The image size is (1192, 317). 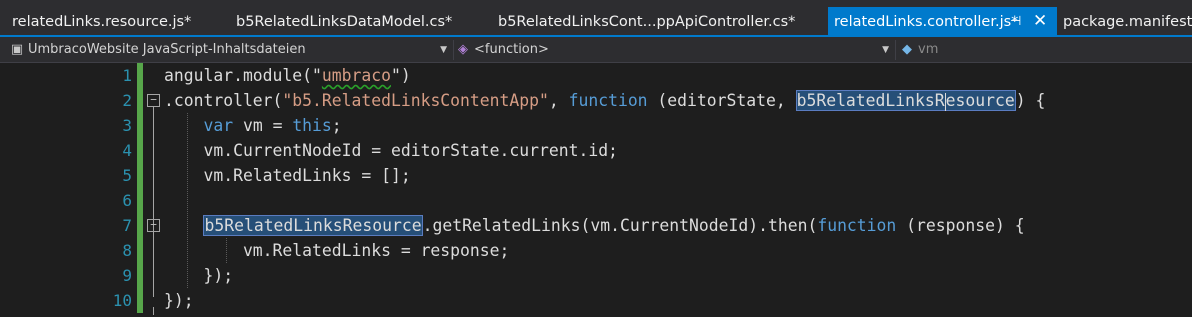 I want to click on code-line: 5 vm.RelatedLinks = [];, so click(x=596, y=175).